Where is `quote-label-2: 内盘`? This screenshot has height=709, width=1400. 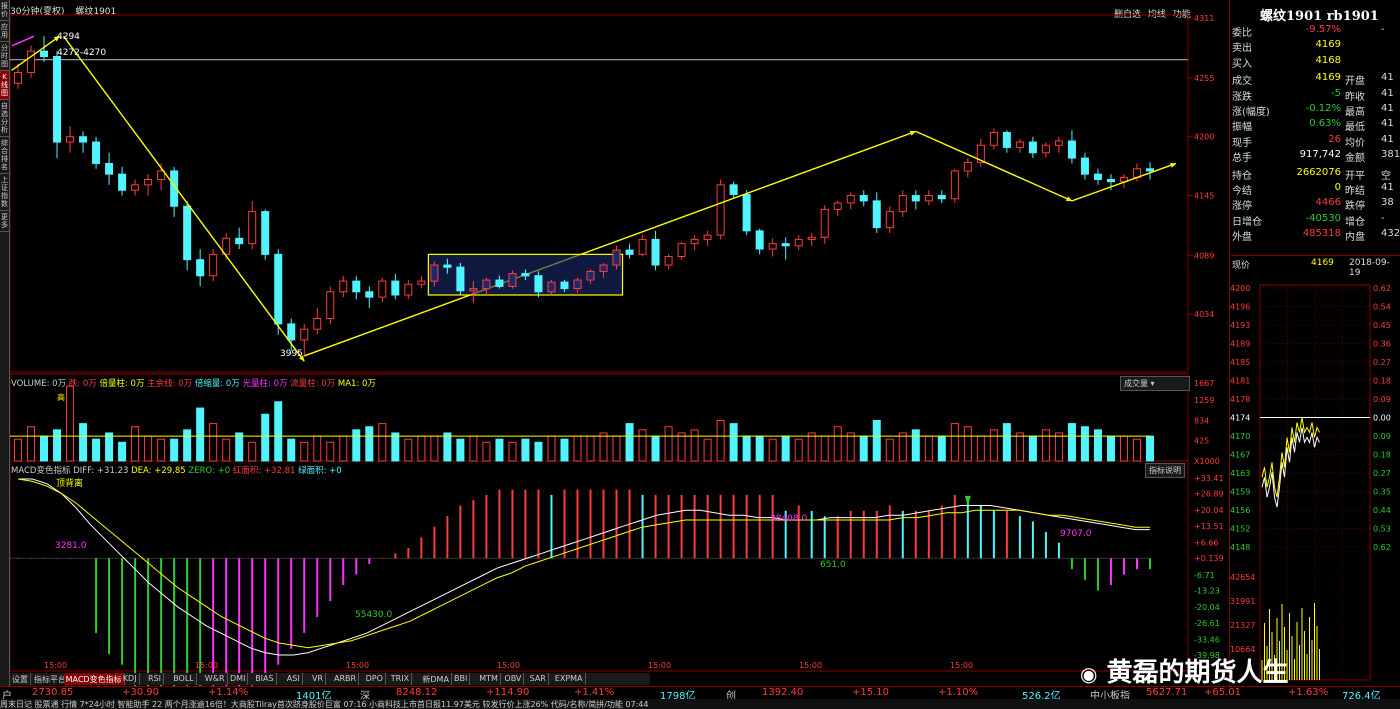
quote-label-2: 内盘 is located at coordinates (1355, 238).